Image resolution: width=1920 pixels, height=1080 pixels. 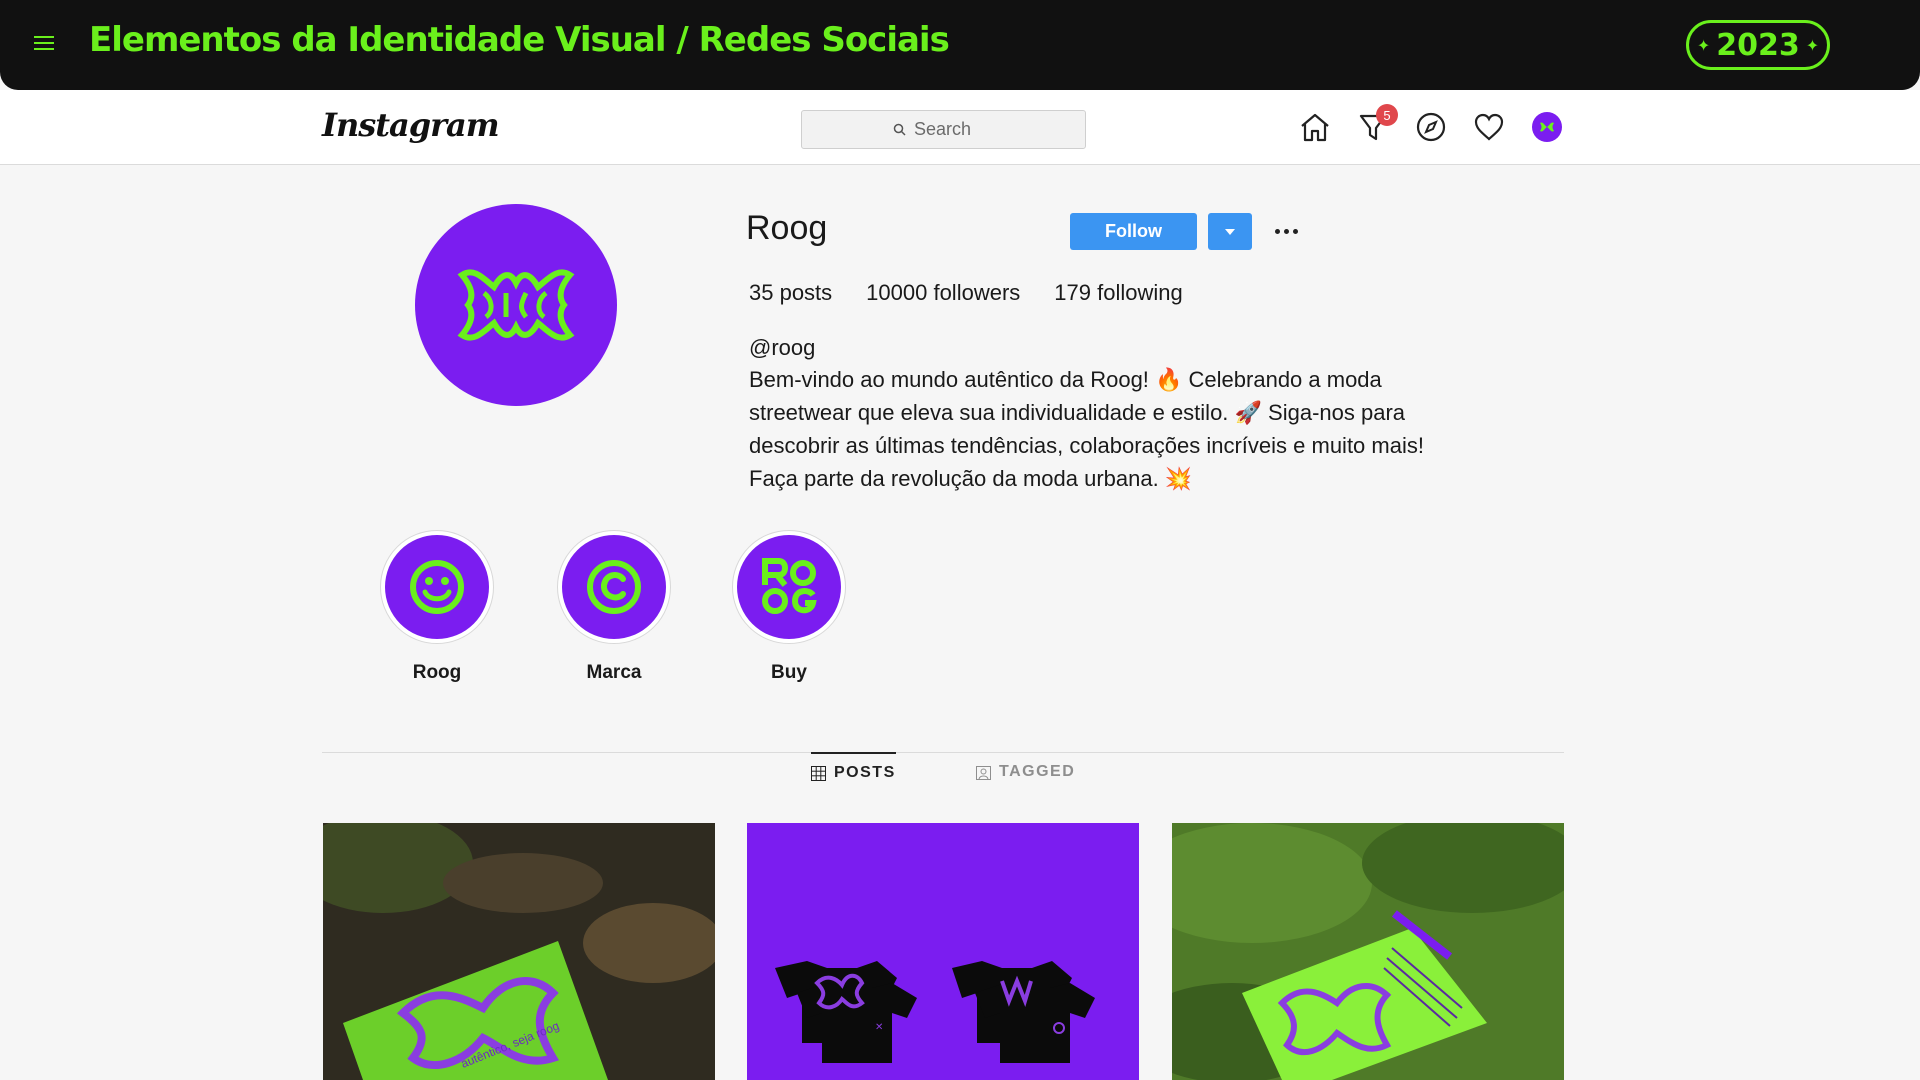 I want to click on post-thumbnail, so click(x=1368, y=951).